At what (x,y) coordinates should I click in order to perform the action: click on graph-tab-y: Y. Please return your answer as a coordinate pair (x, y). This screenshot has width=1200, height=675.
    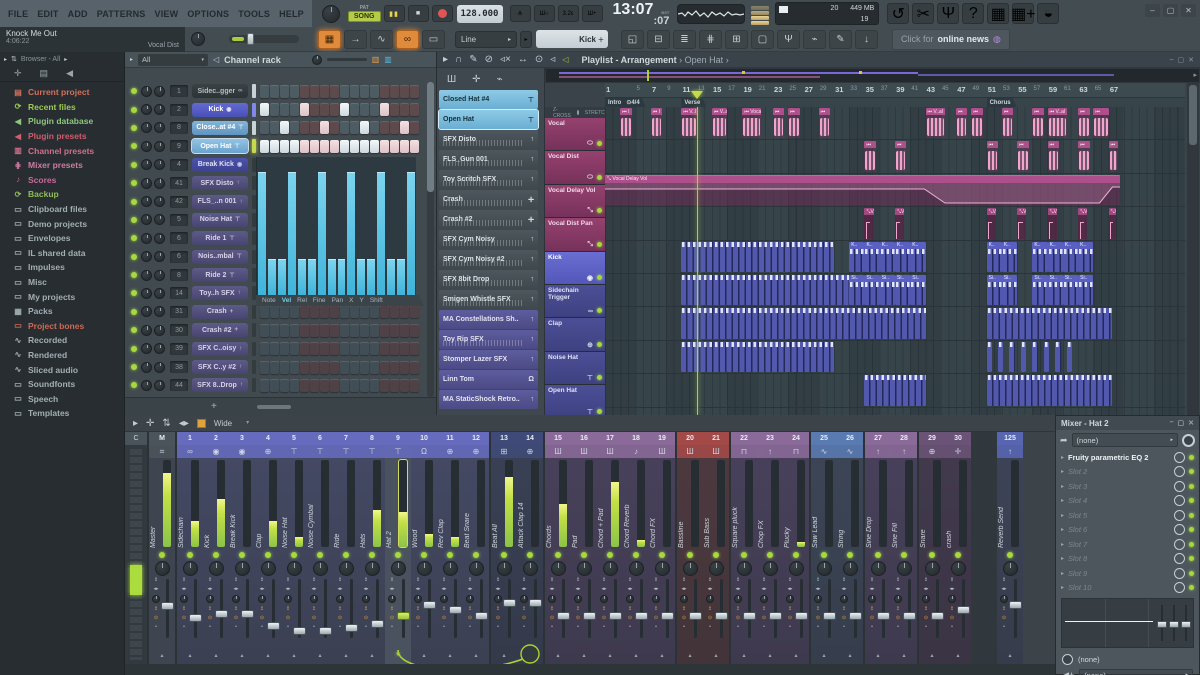
    Looking at the image, I should click on (361, 300).